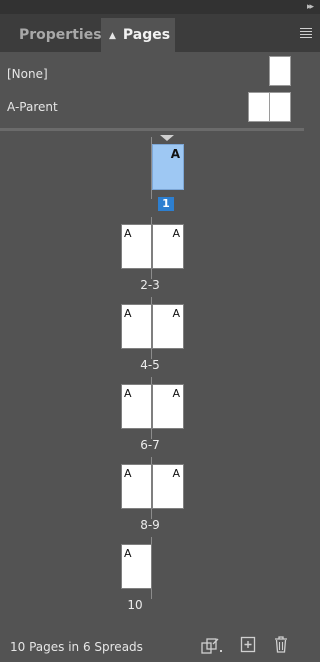 This screenshot has height=662, width=320. What do you see at coordinates (150, 445) in the screenshot?
I see `spread-label: 6-7` at bounding box center [150, 445].